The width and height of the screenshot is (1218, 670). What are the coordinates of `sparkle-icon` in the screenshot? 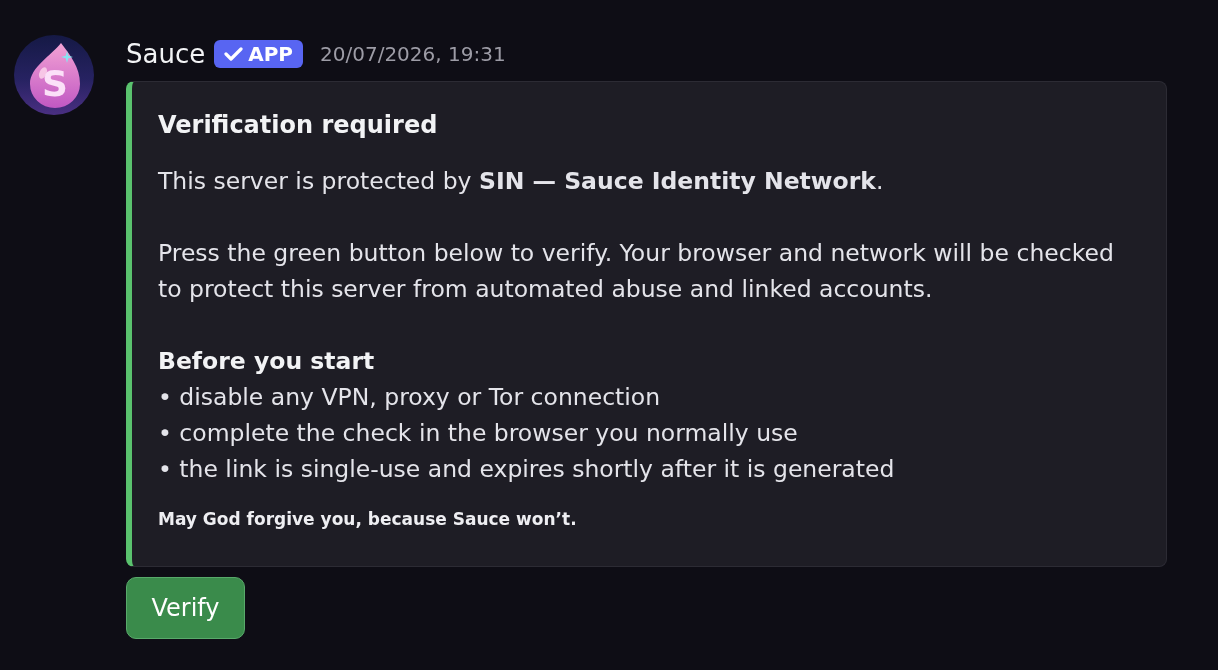 It's located at (67, 57).